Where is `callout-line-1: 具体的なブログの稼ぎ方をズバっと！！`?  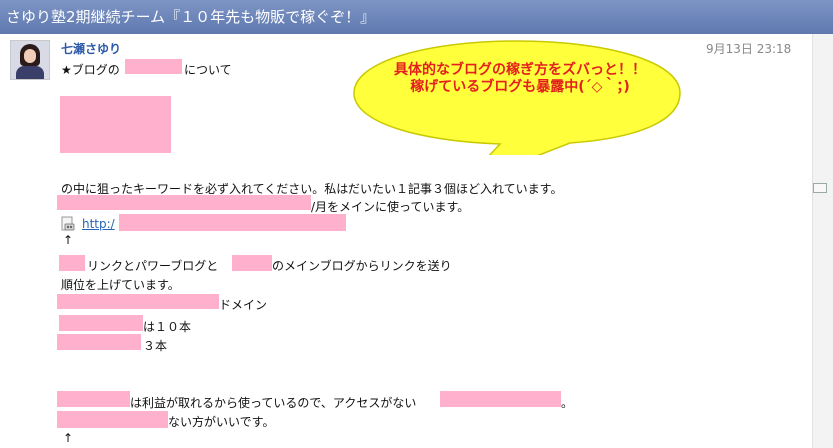
callout-line-1: 具体的なブログの稼ぎ方をズバっと！！ is located at coordinates (520, 70).